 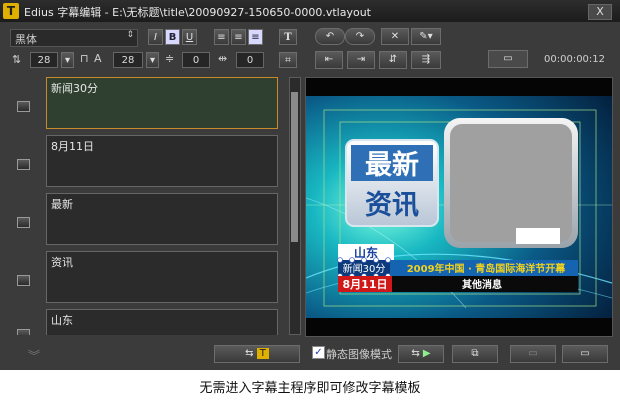 I want to click on layer-list-scrollbar, so click(x=295, y=206).